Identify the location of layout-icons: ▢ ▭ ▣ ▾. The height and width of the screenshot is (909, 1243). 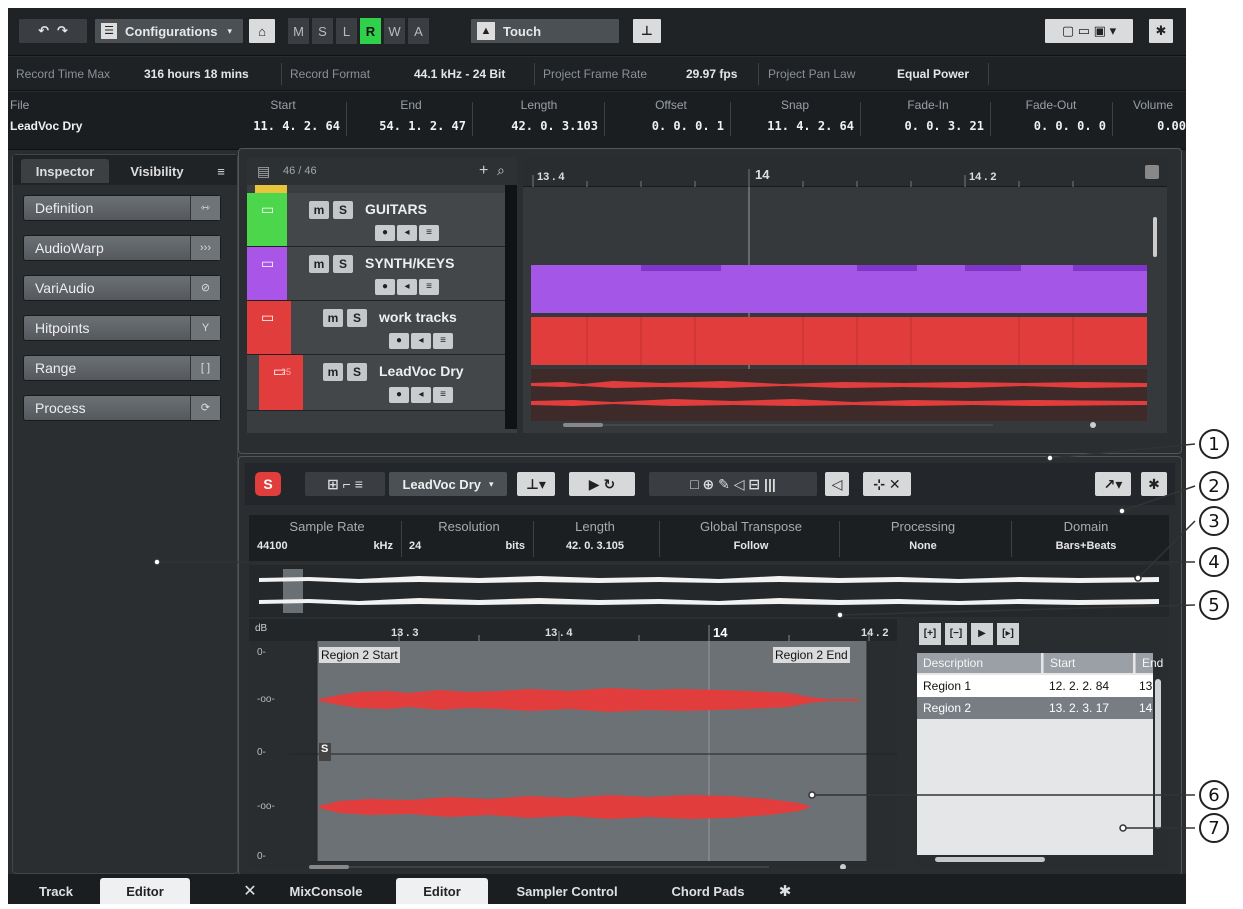
(1089, 31).